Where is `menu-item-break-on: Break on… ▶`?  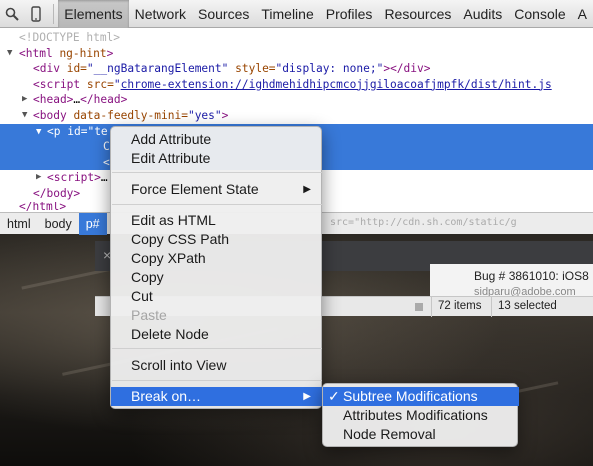 menu-item-break-on: Break on… ▶ is located at coordinates (217, 396).